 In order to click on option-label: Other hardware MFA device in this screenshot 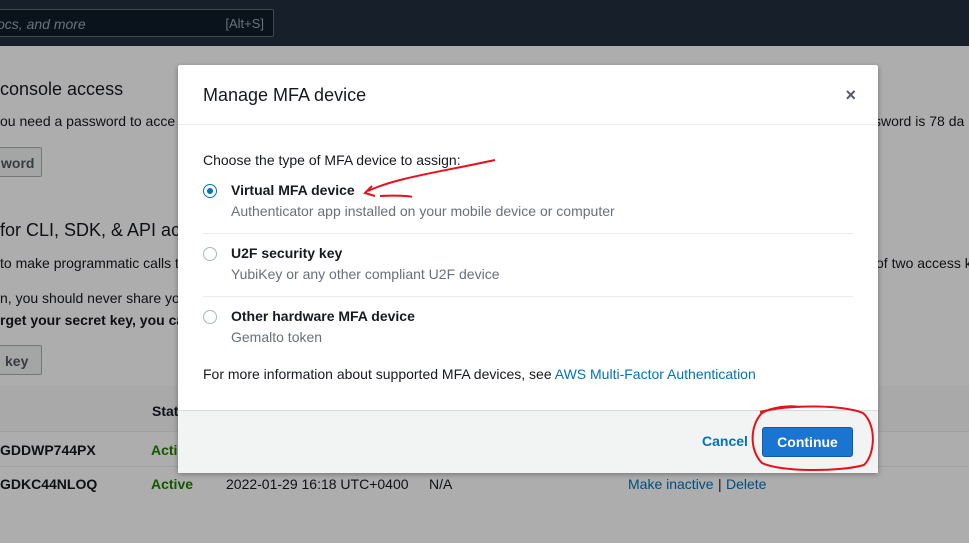, I will do `click(323, 316)`.